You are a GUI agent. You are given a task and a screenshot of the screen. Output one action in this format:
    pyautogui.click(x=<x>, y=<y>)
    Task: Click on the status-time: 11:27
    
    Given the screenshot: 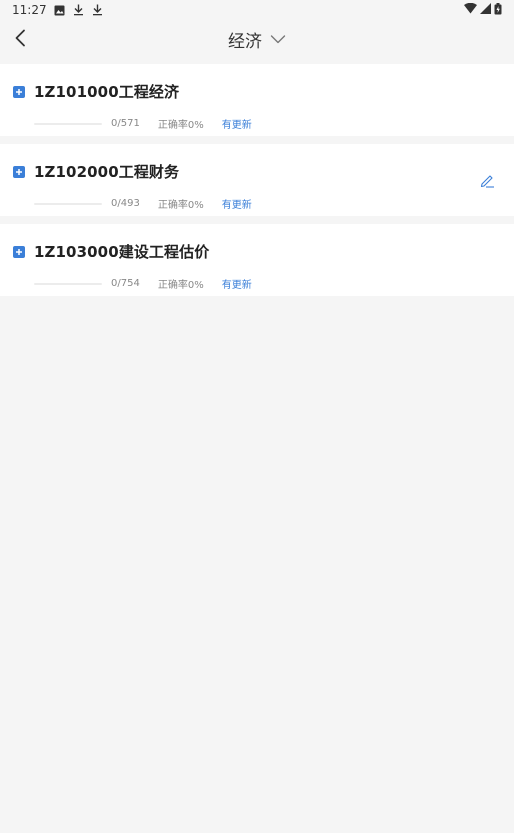 What is the action you would take?
    pyautogui.click(x=29, y=10)
    